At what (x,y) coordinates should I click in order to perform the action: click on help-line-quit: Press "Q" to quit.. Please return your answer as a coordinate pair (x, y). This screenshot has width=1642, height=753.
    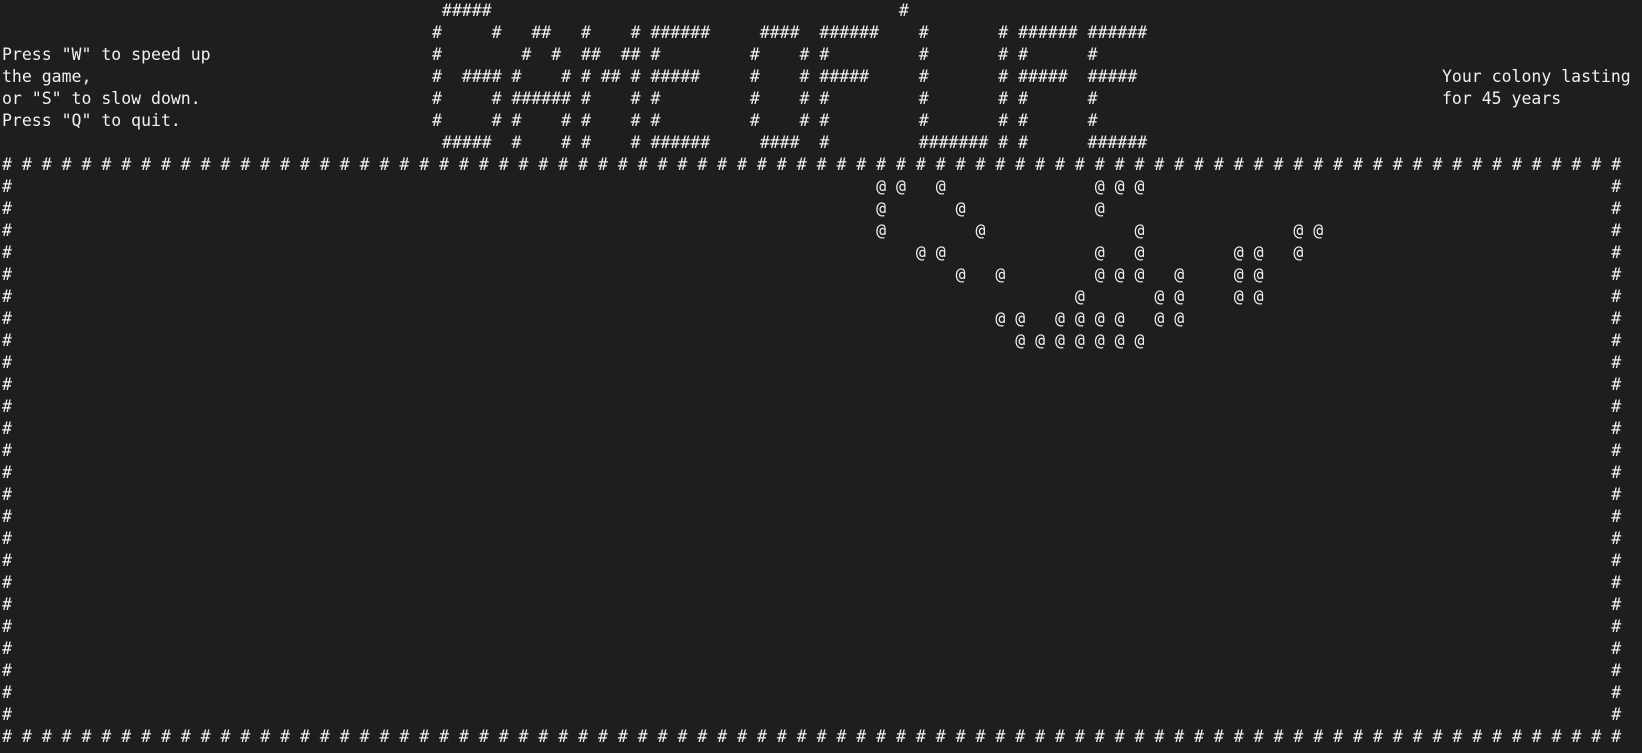
    Looking at the image, I should click on (91, 120).